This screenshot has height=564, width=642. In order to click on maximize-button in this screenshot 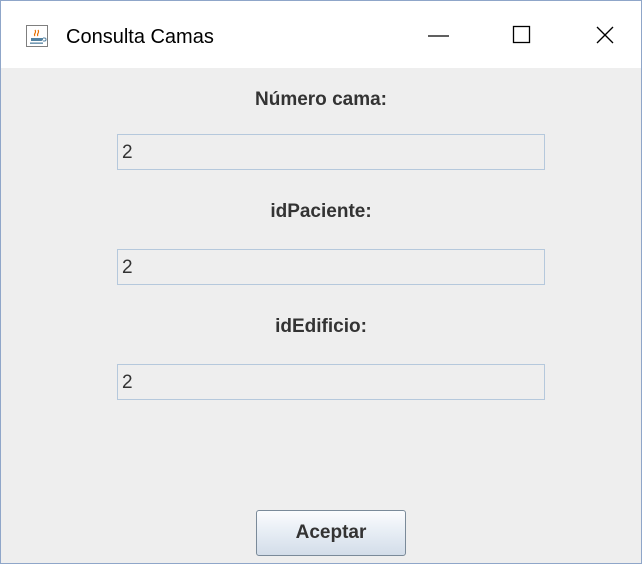, I will do `click(521, 34)`.